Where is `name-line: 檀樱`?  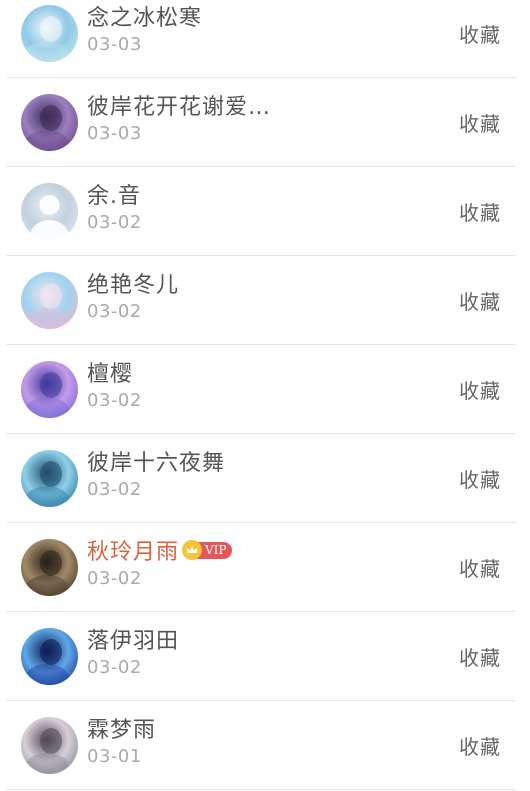 name-line: 檀樱 is located at coordinates (110, 372).